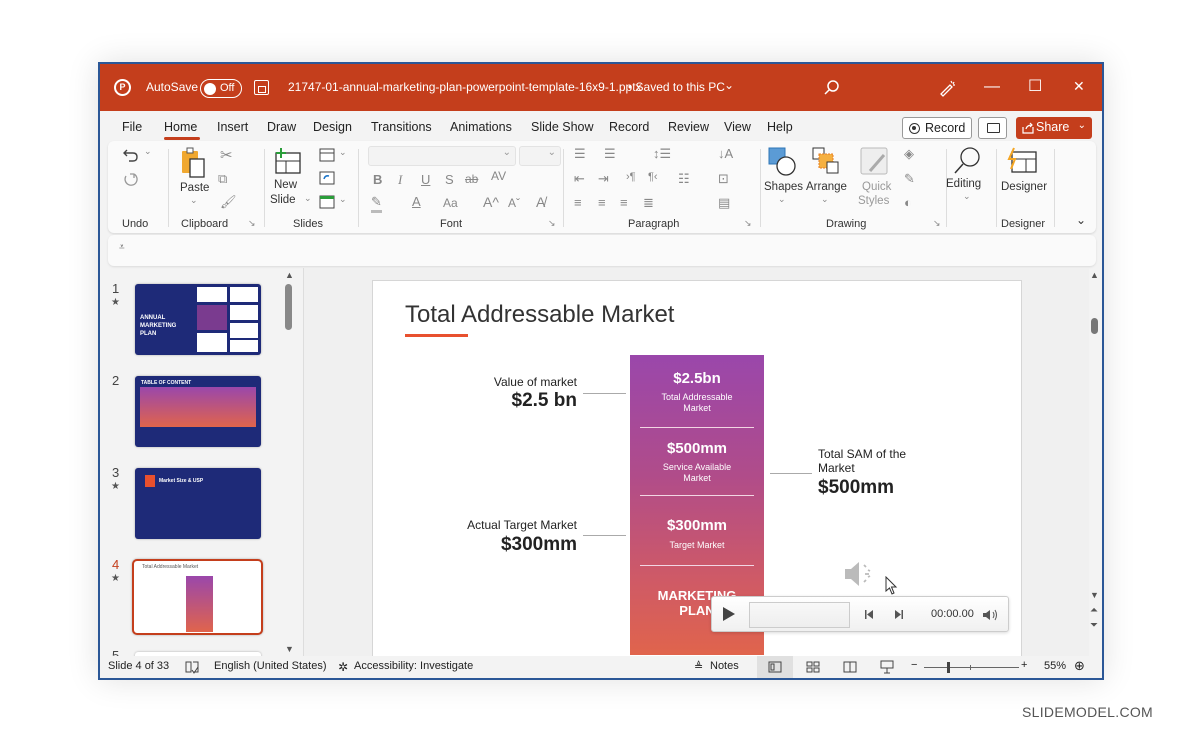 This screenshot has width=1200, height=743. Describe the element at coordinates (610, 154) in the screenshot. I see `numbering-icon: ☰` at that location.